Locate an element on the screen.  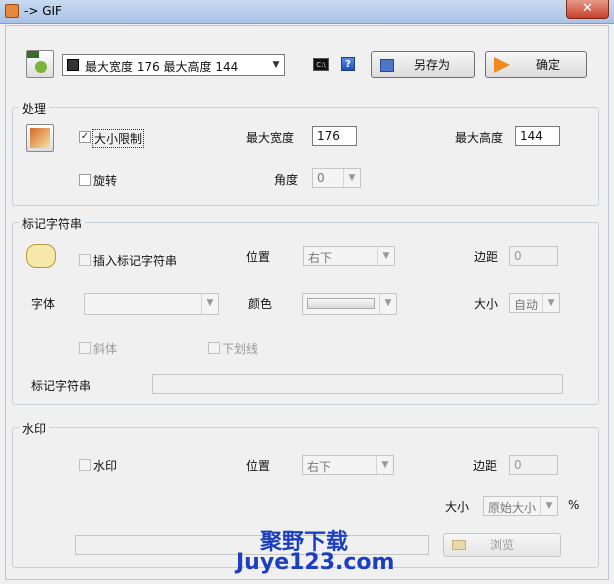
mark-position-label: 位置 is located at coordinates (258, 257).